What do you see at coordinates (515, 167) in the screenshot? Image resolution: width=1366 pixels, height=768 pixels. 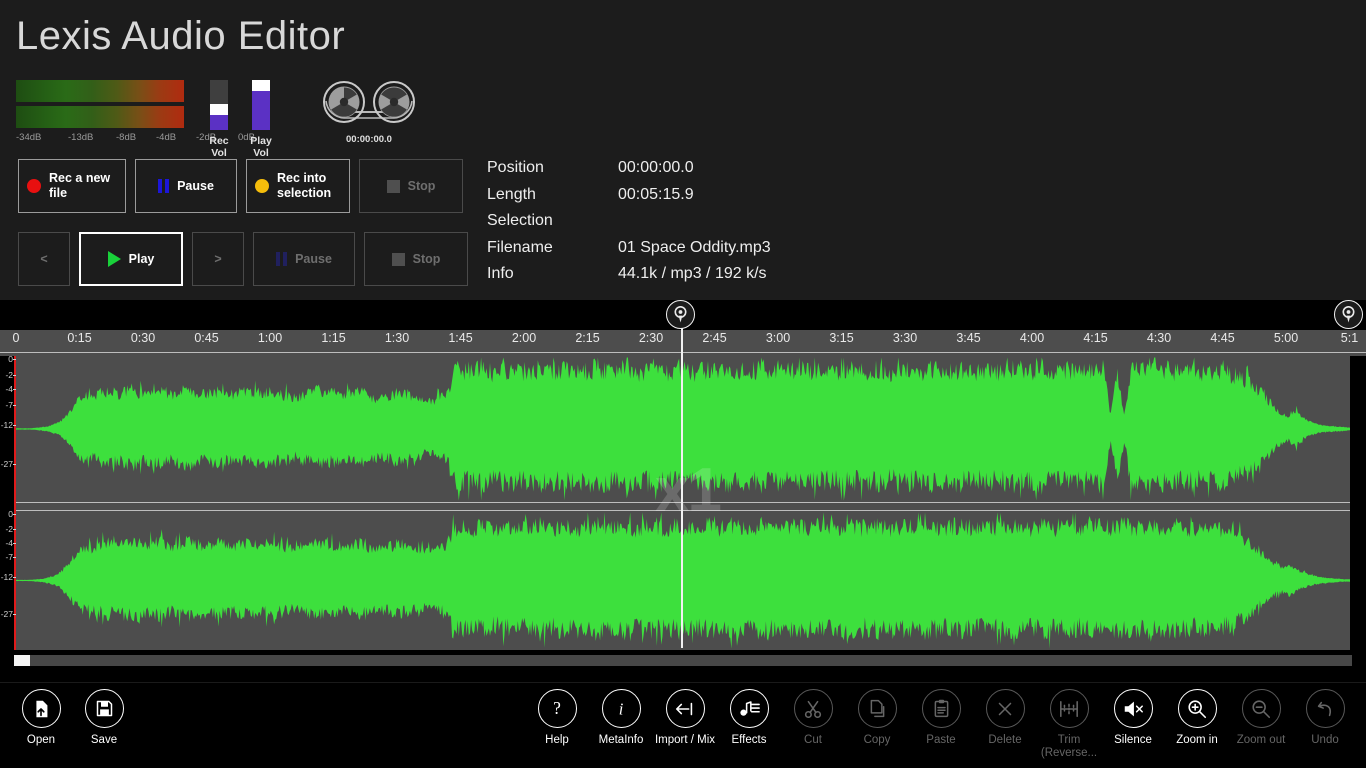 I see `info-key: Position` at bounding box center [515, 167].